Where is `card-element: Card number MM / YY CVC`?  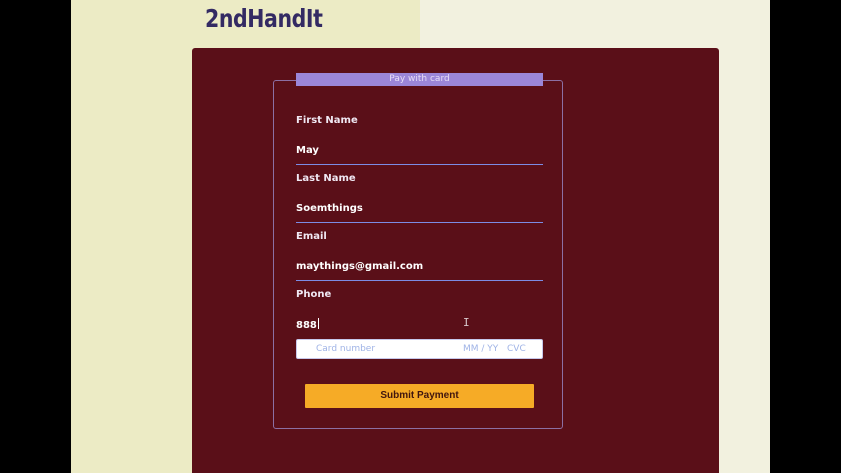 card-element: Card number MM / YY CVC is located at coordinates (419, 349).